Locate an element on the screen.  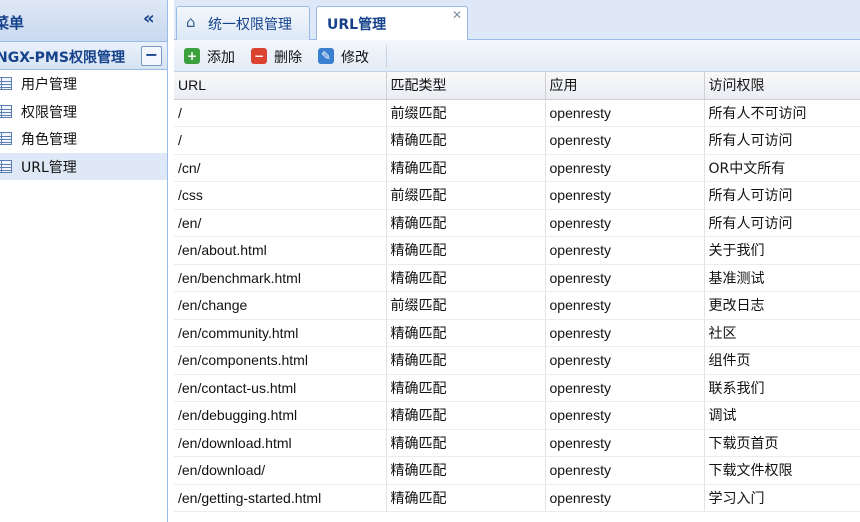
table-row: / 精确匹配 openresty 所有人可访问 is located at coordinates (517, 140).